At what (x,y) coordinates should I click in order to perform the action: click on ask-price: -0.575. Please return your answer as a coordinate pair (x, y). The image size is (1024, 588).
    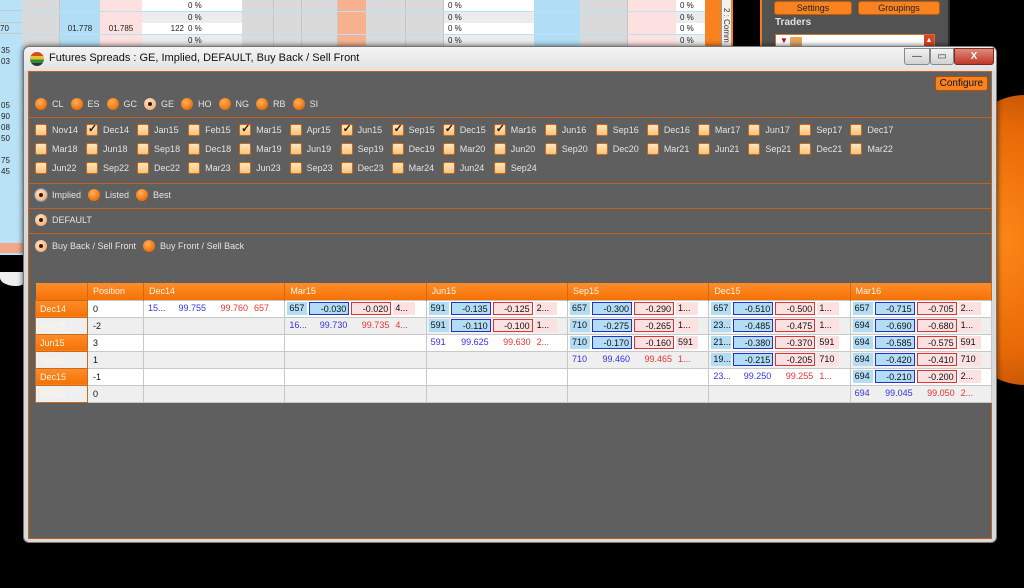
    Looking at the image, I should click on (936, 342).